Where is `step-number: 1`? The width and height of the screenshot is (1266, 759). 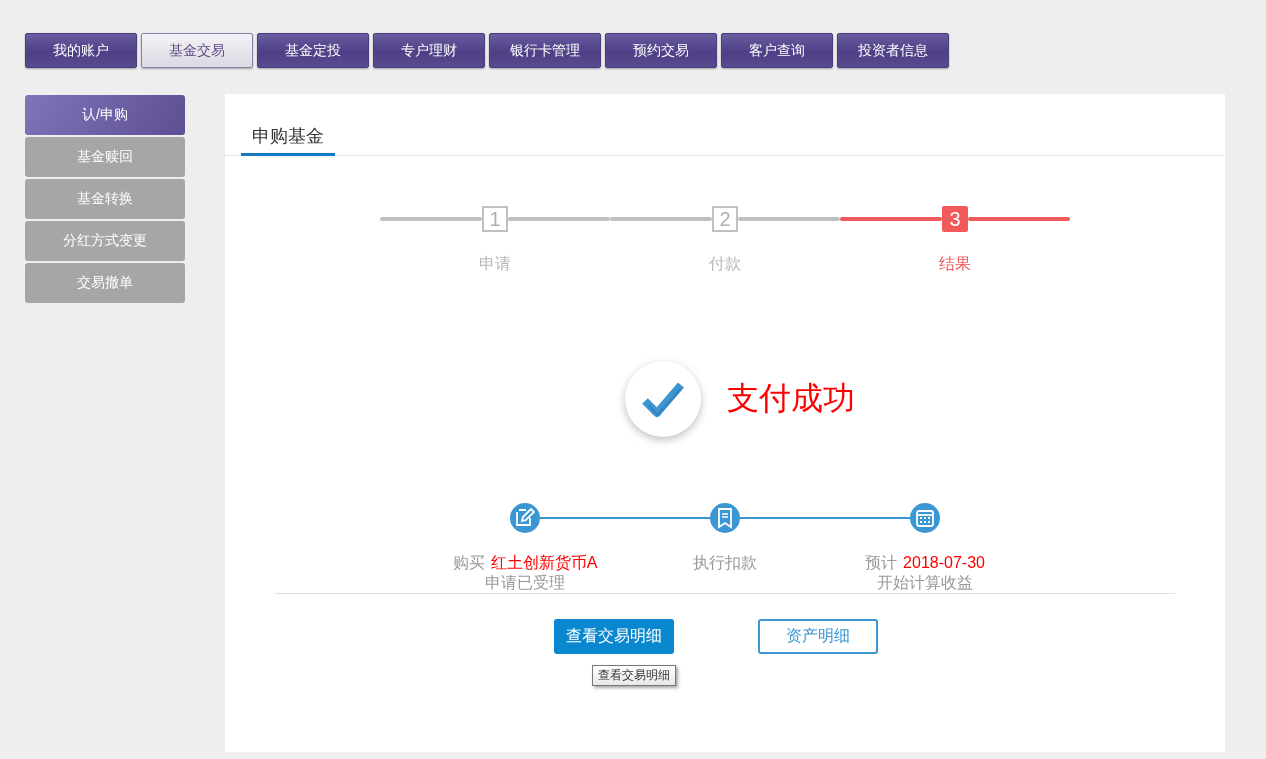 step-number: 1 is located at coordinates (495, 219).